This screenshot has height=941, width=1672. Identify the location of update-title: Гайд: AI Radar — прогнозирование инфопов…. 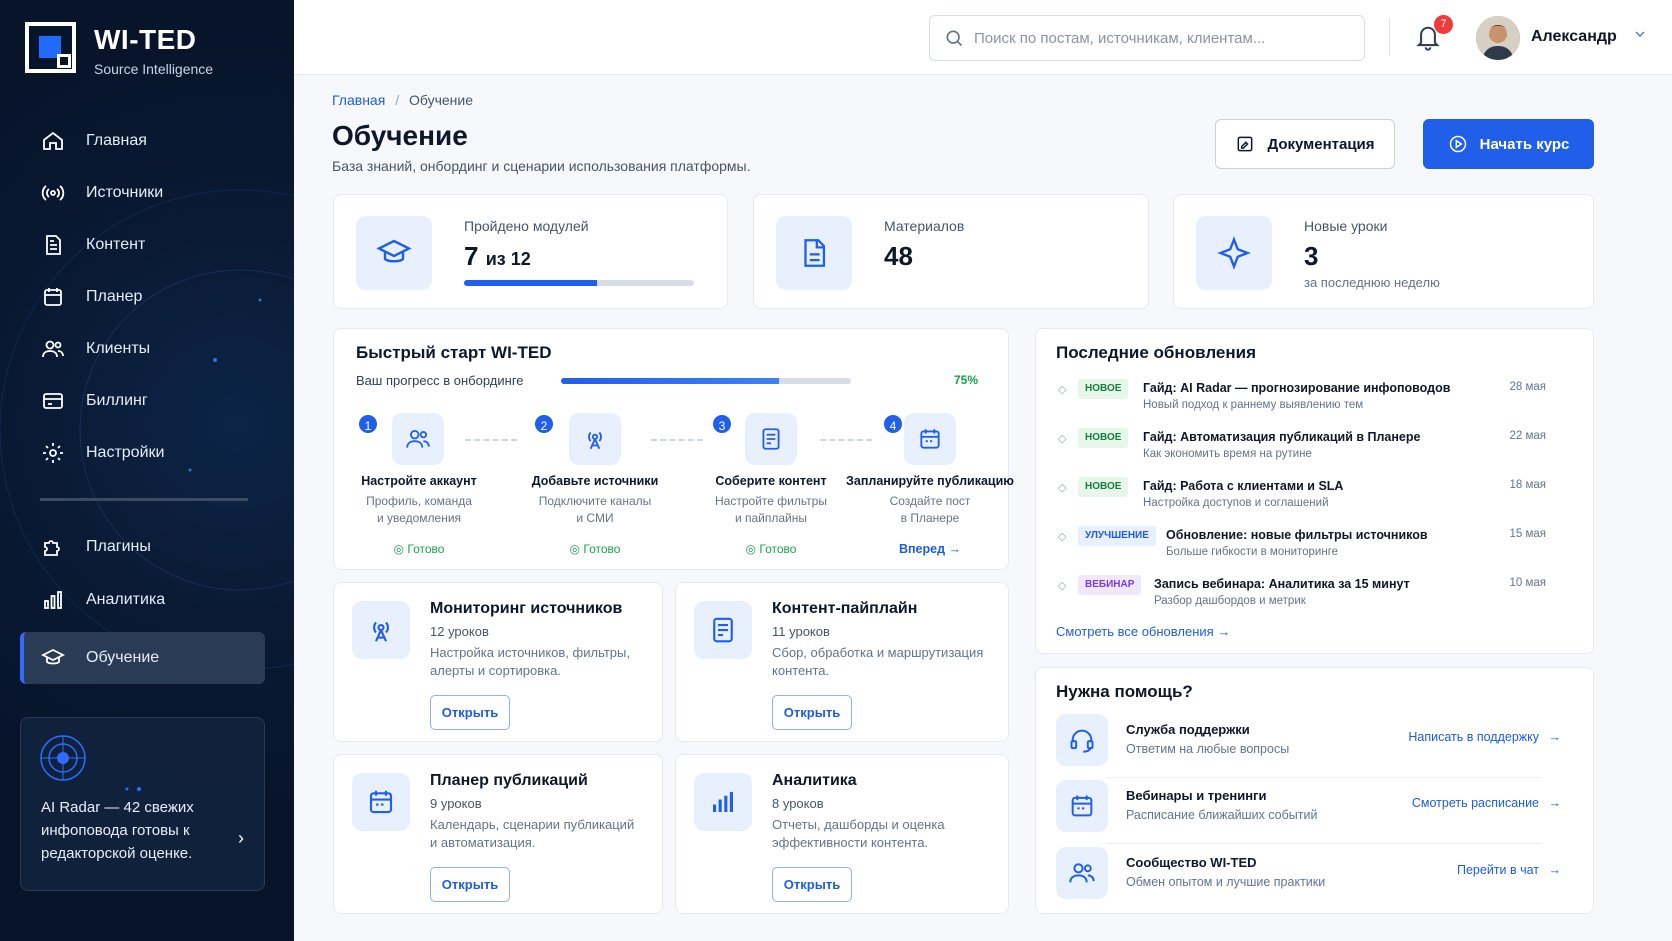
(1297, 388).